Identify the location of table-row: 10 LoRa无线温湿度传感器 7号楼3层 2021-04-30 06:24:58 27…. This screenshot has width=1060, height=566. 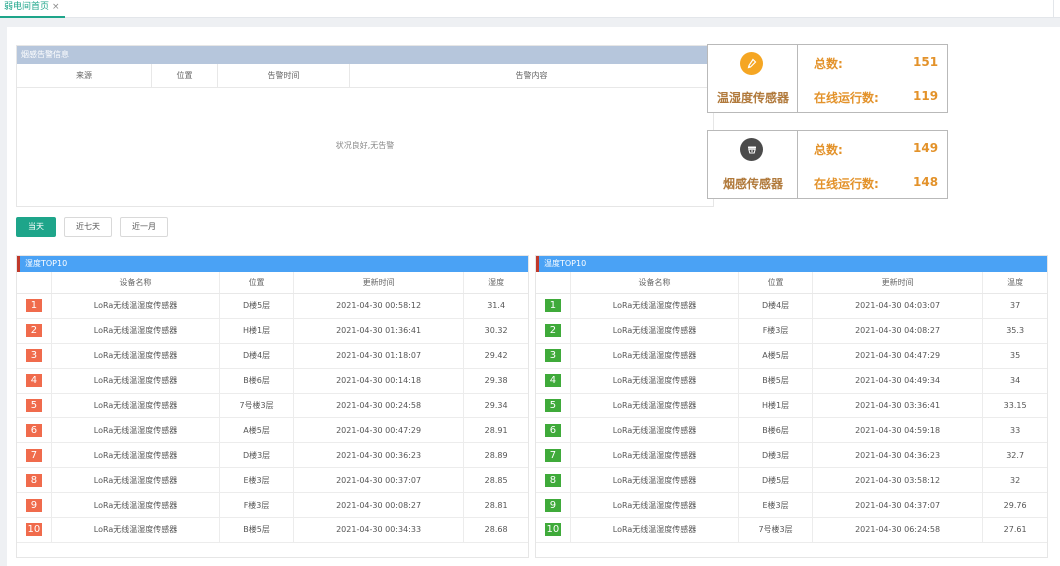
(791, 530).